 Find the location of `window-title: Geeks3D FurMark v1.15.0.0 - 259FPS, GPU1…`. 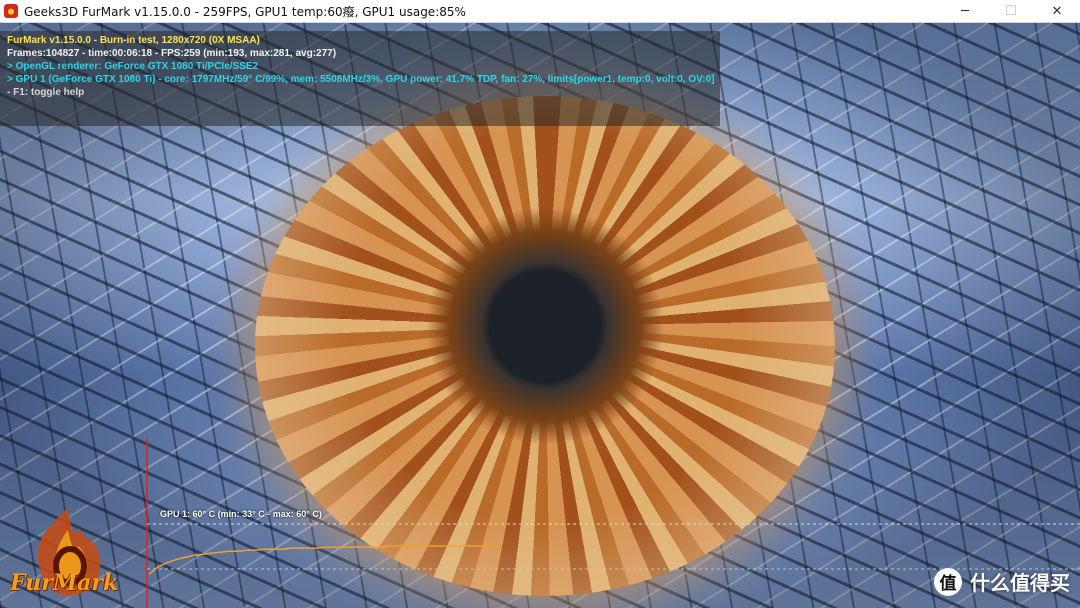

window-title: Geeks3D FurMark v1.15.0.0 - 259FPS, GPU1… is located at coordinates (245, 11).